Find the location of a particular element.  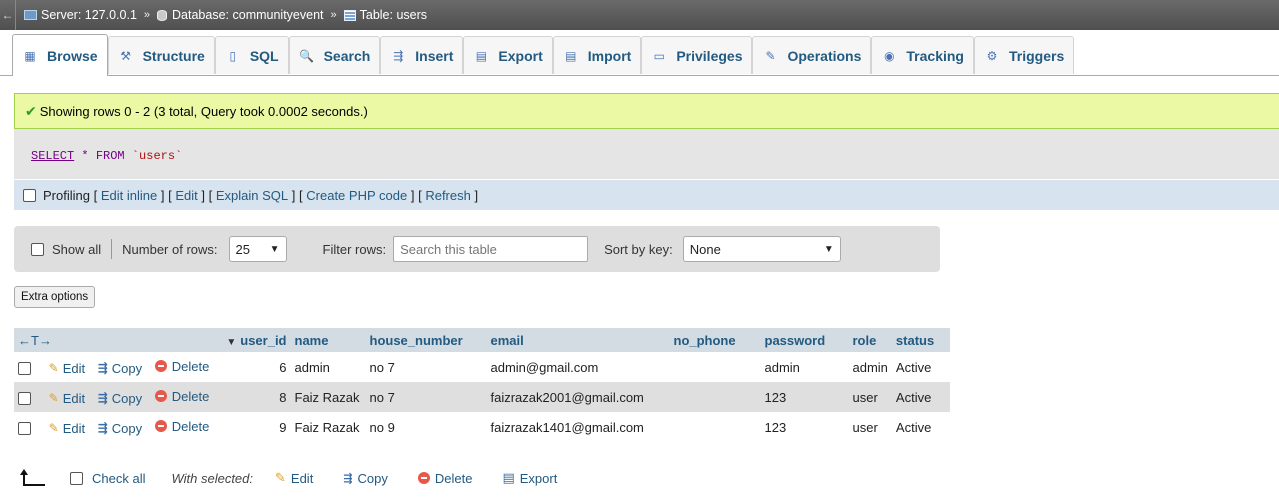

cell-email: faizrazak2001@gmail.com is located at coordinates (578, 397).